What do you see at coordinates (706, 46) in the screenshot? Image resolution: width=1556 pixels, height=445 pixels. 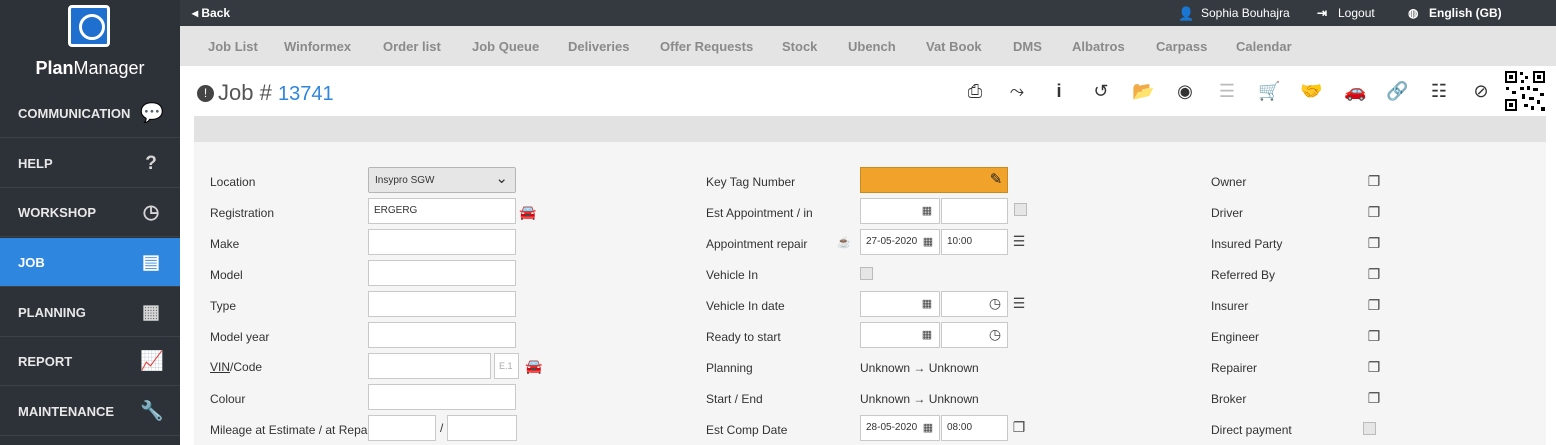 I see `tab-offer-requests: Offer Requests` at bounding box center [706, 46].